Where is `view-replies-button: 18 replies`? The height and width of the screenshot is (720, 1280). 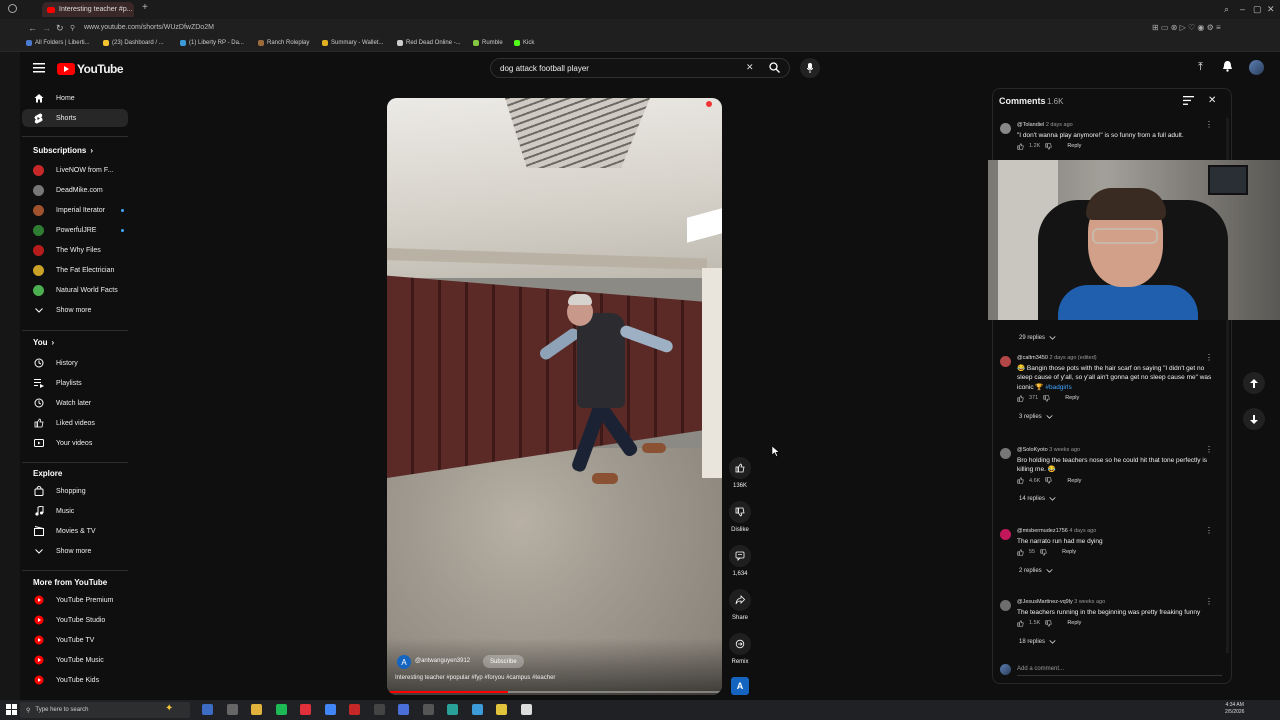
view-replies-button: 18 replies is located at coordinates (1037, 642).